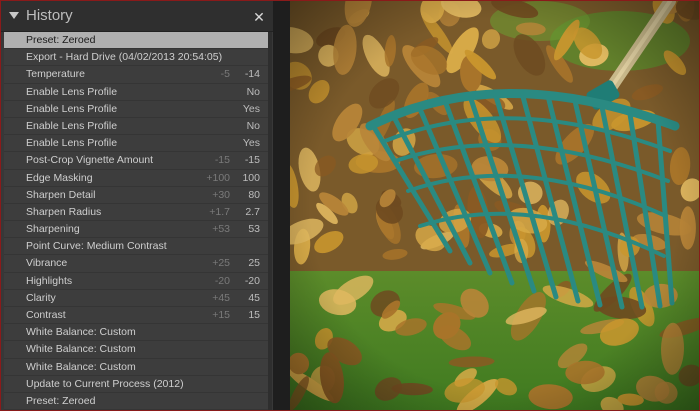 Image resolution: width=700 pixels, height=411 pixels. Describe the element at coordinates (64, 211) in the screenshot. I see `history-item-label: Sharpen Radius` at that location.